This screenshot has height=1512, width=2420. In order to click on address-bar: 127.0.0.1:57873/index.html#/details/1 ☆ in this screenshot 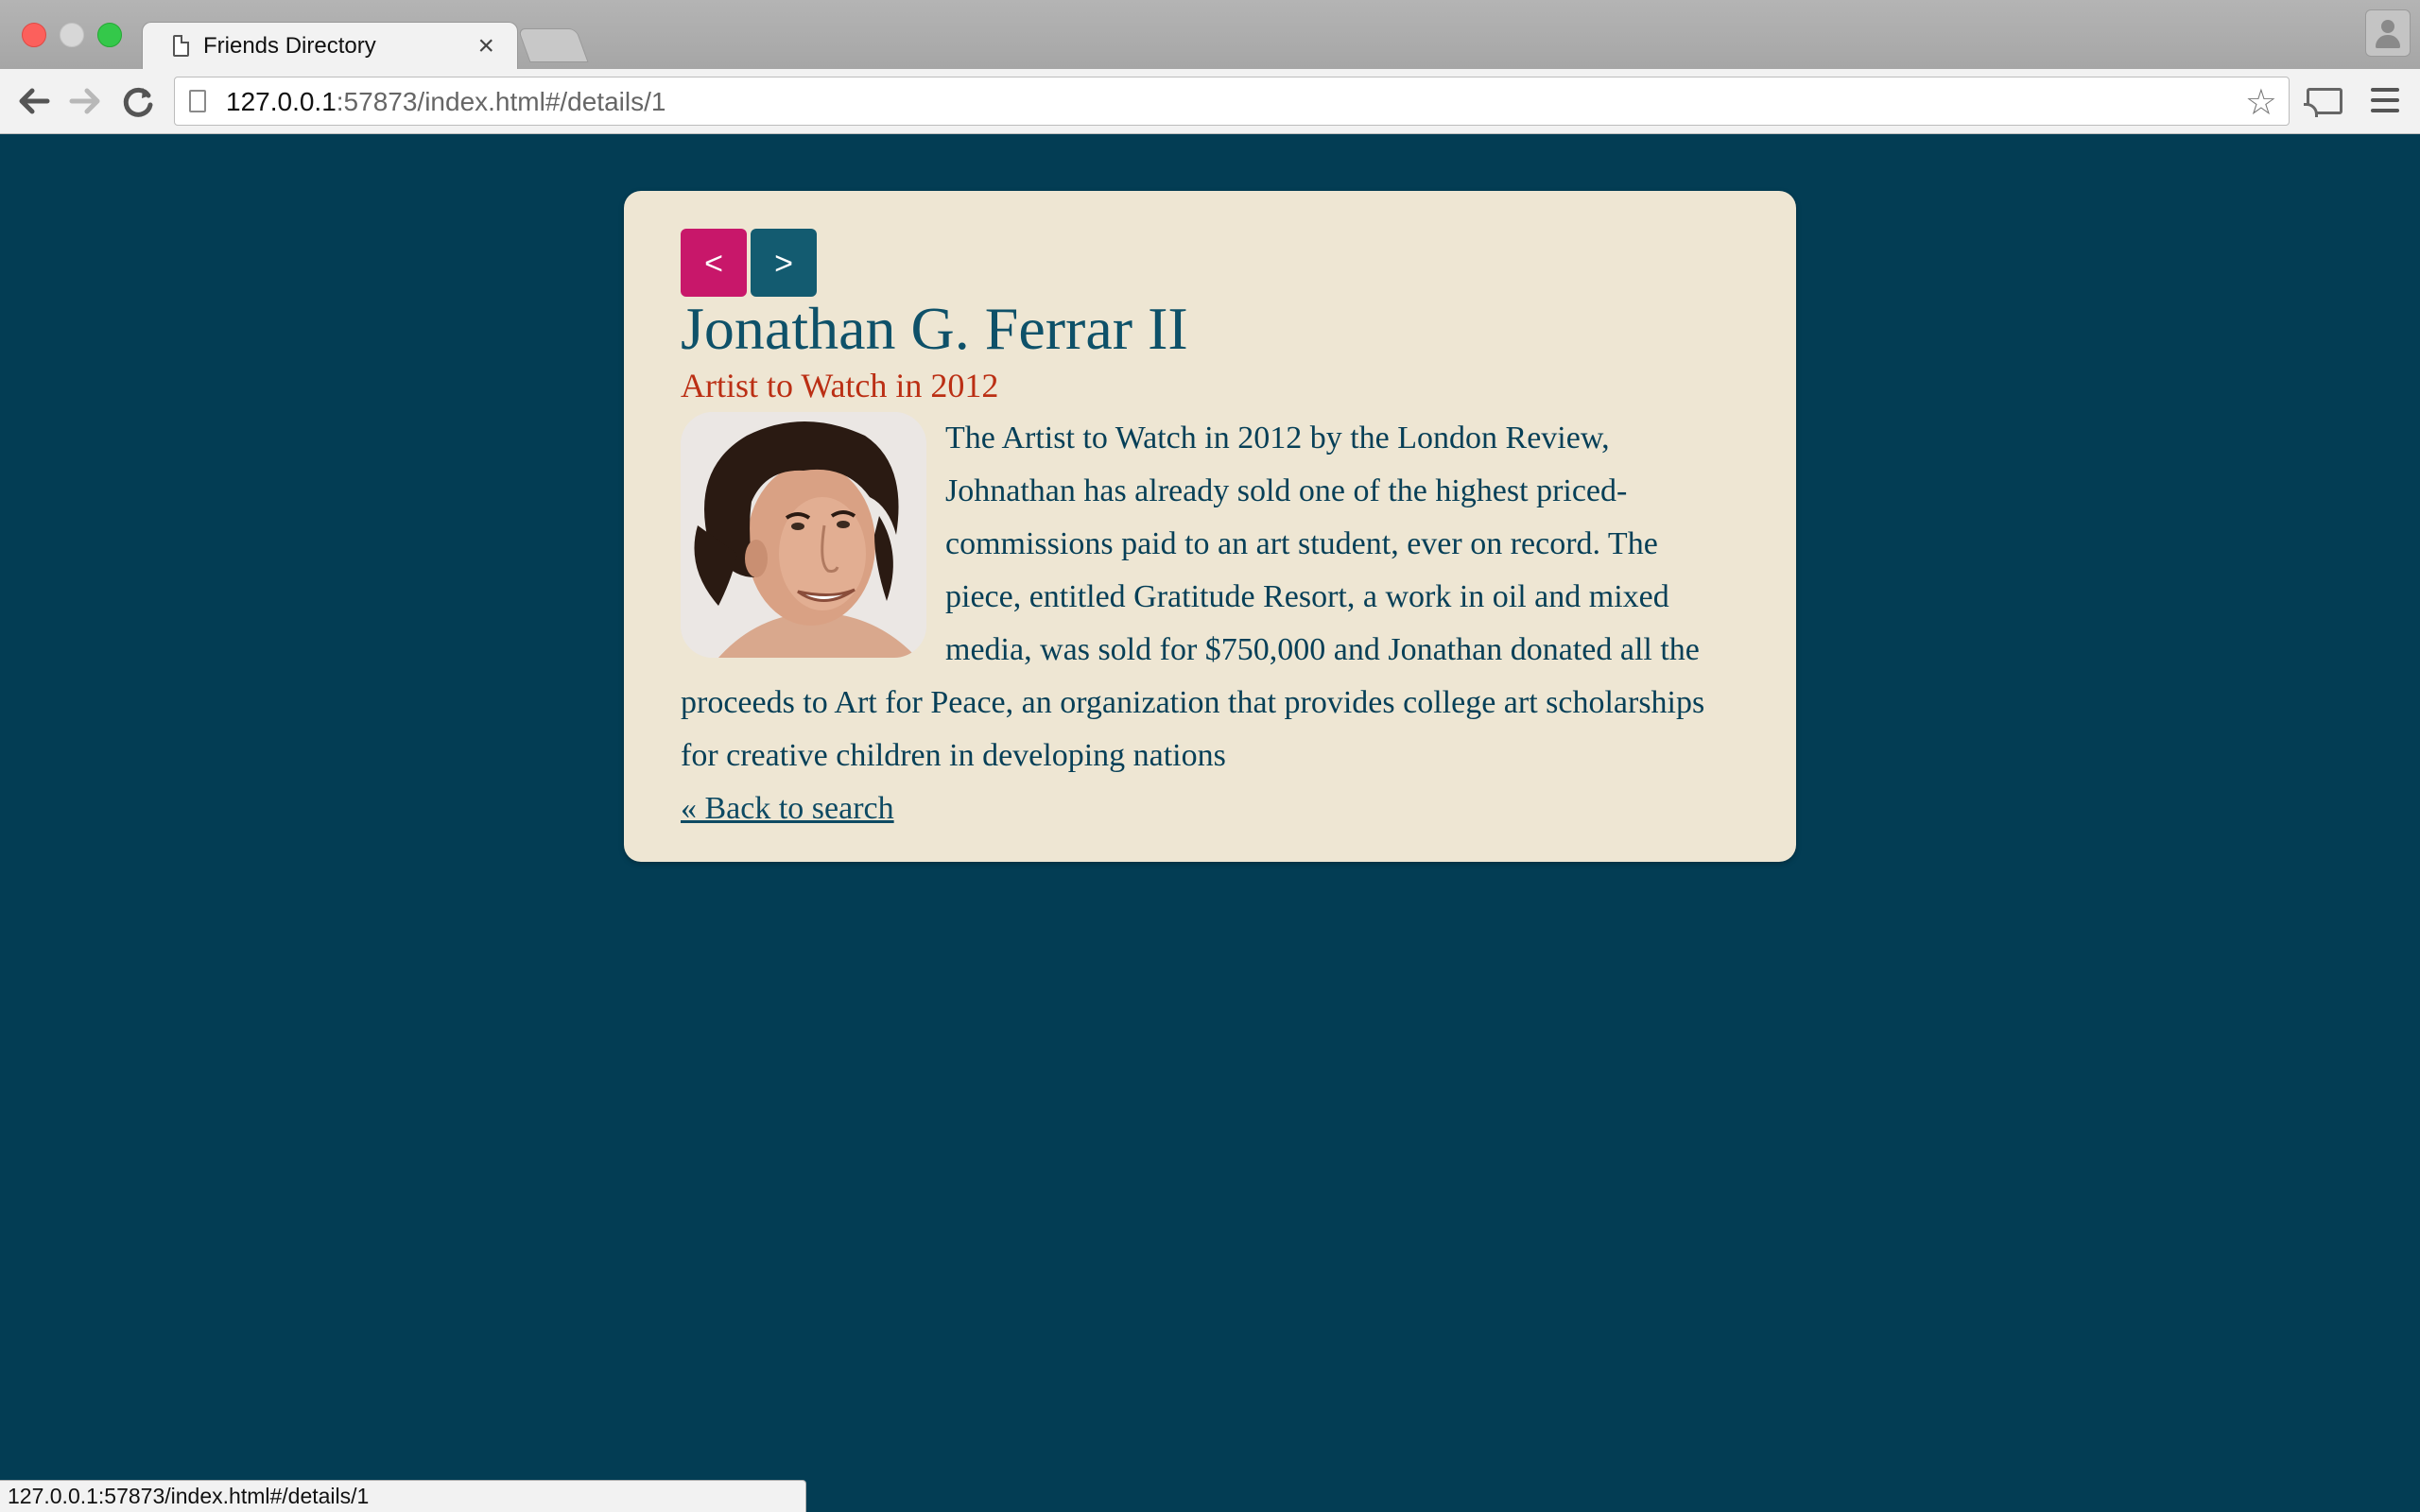, I will do `click(1232, 101)`.